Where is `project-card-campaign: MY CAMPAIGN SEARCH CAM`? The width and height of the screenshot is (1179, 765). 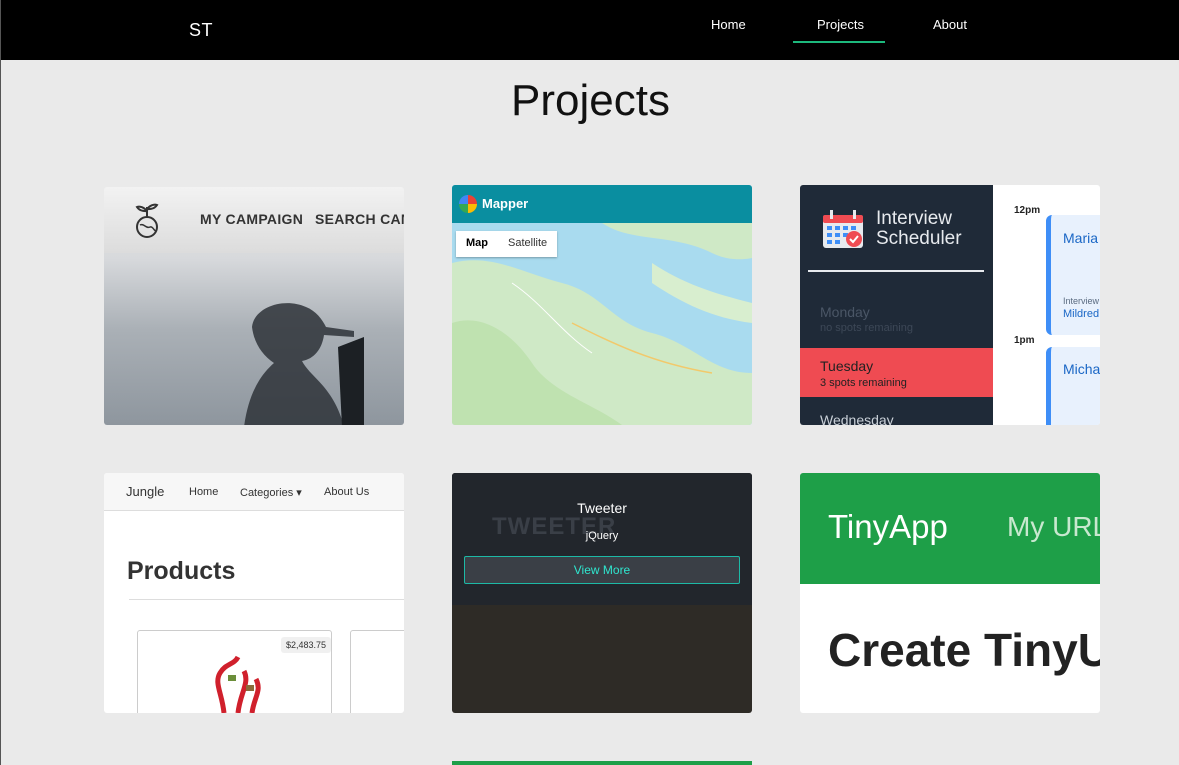 project-card-campaign: MY CAMPAIGN SEARCH CAM is located at coordinates (254, 306).